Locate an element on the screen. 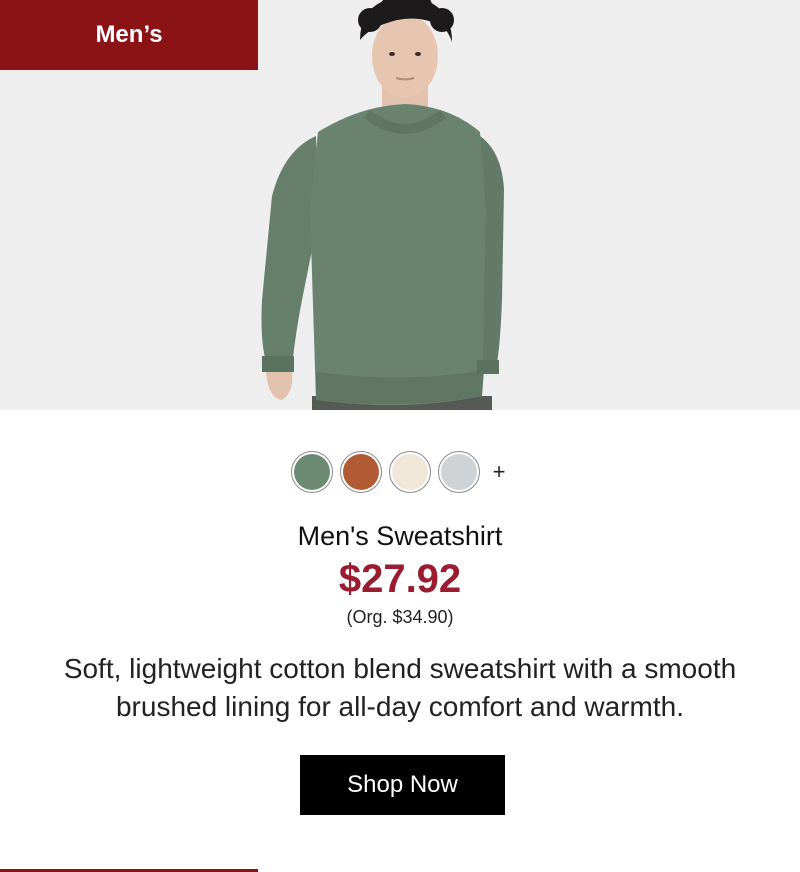  swatch-terracotta-color is located at coordinates (361, 472).